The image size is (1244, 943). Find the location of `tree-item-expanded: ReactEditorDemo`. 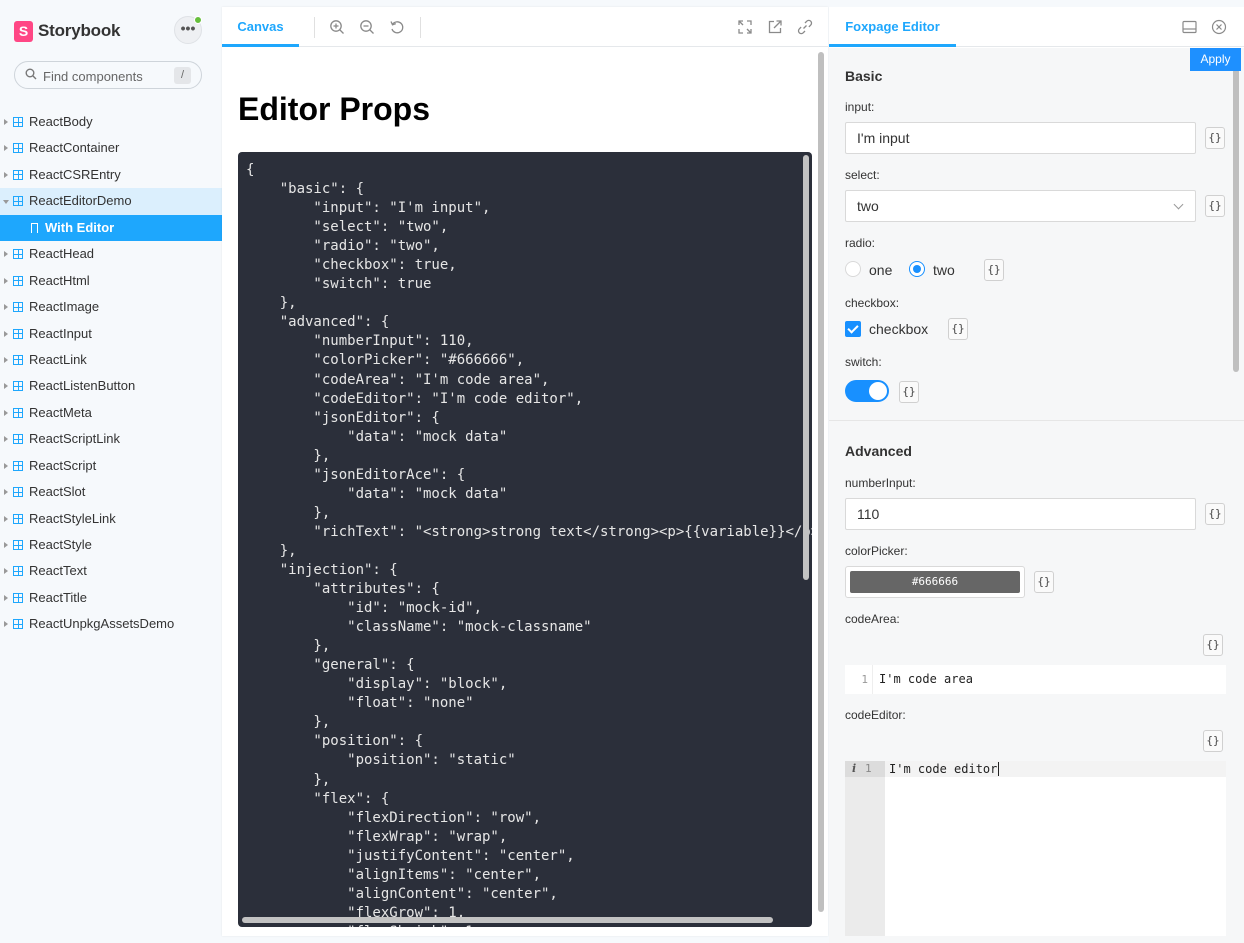

tree-item-expanded: ReactEditorDemo is located at coordinates (111, 201).